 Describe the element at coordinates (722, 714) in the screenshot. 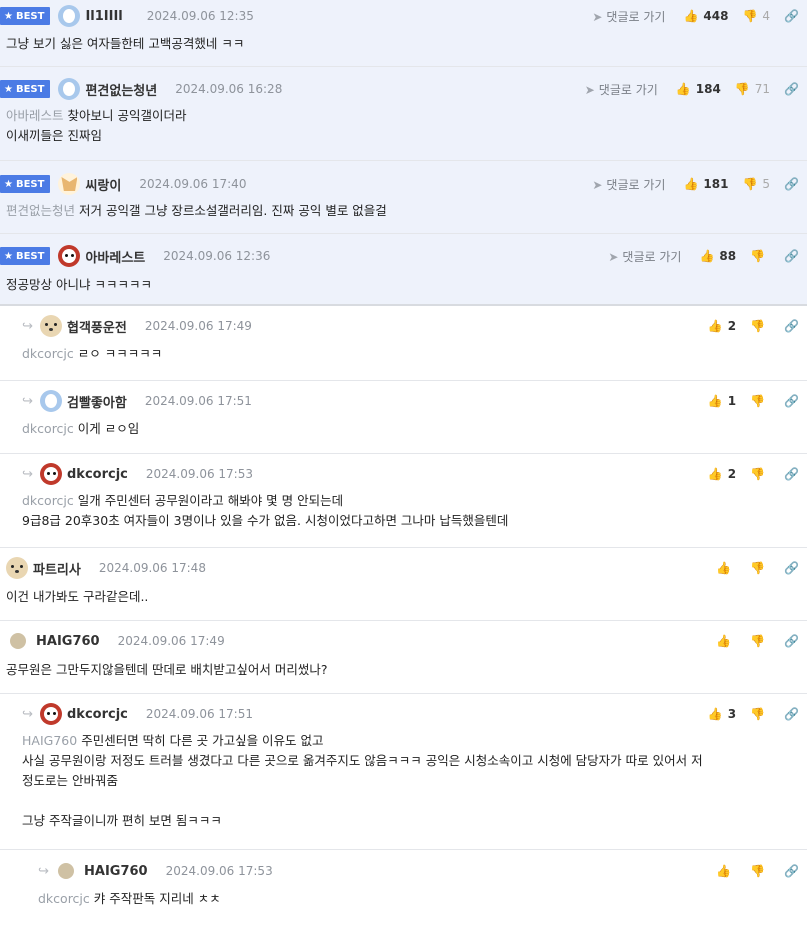

I see `upvote-button: 👍 3` at that location.